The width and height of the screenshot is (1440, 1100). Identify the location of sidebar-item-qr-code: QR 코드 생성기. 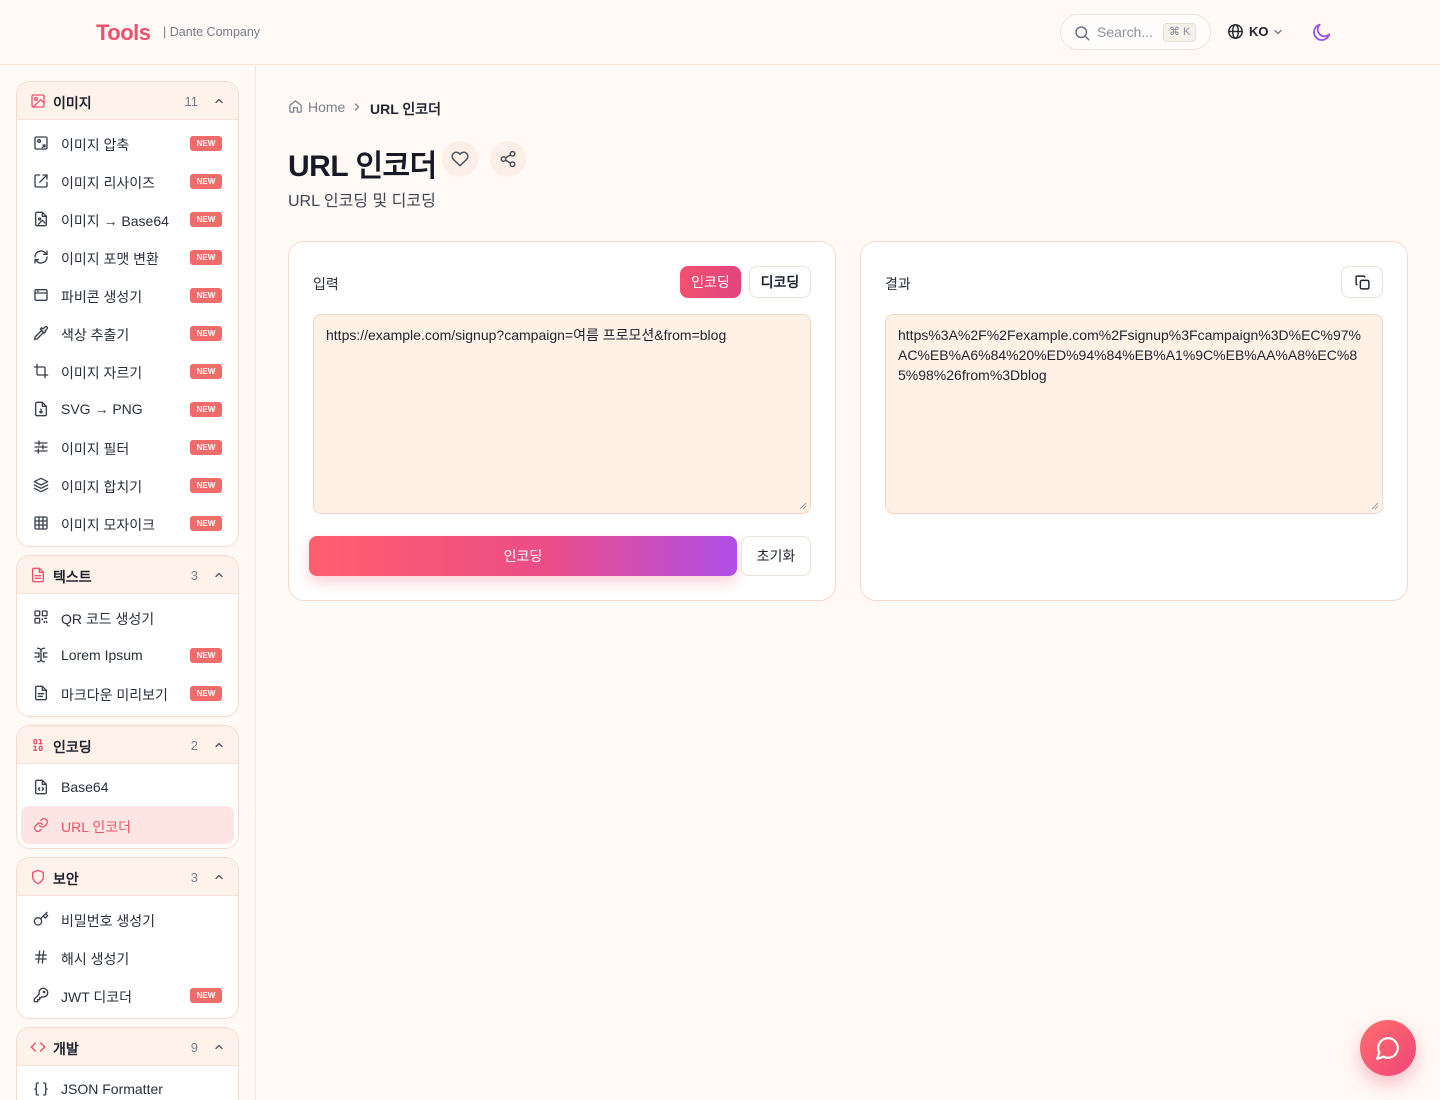
(127, 617).